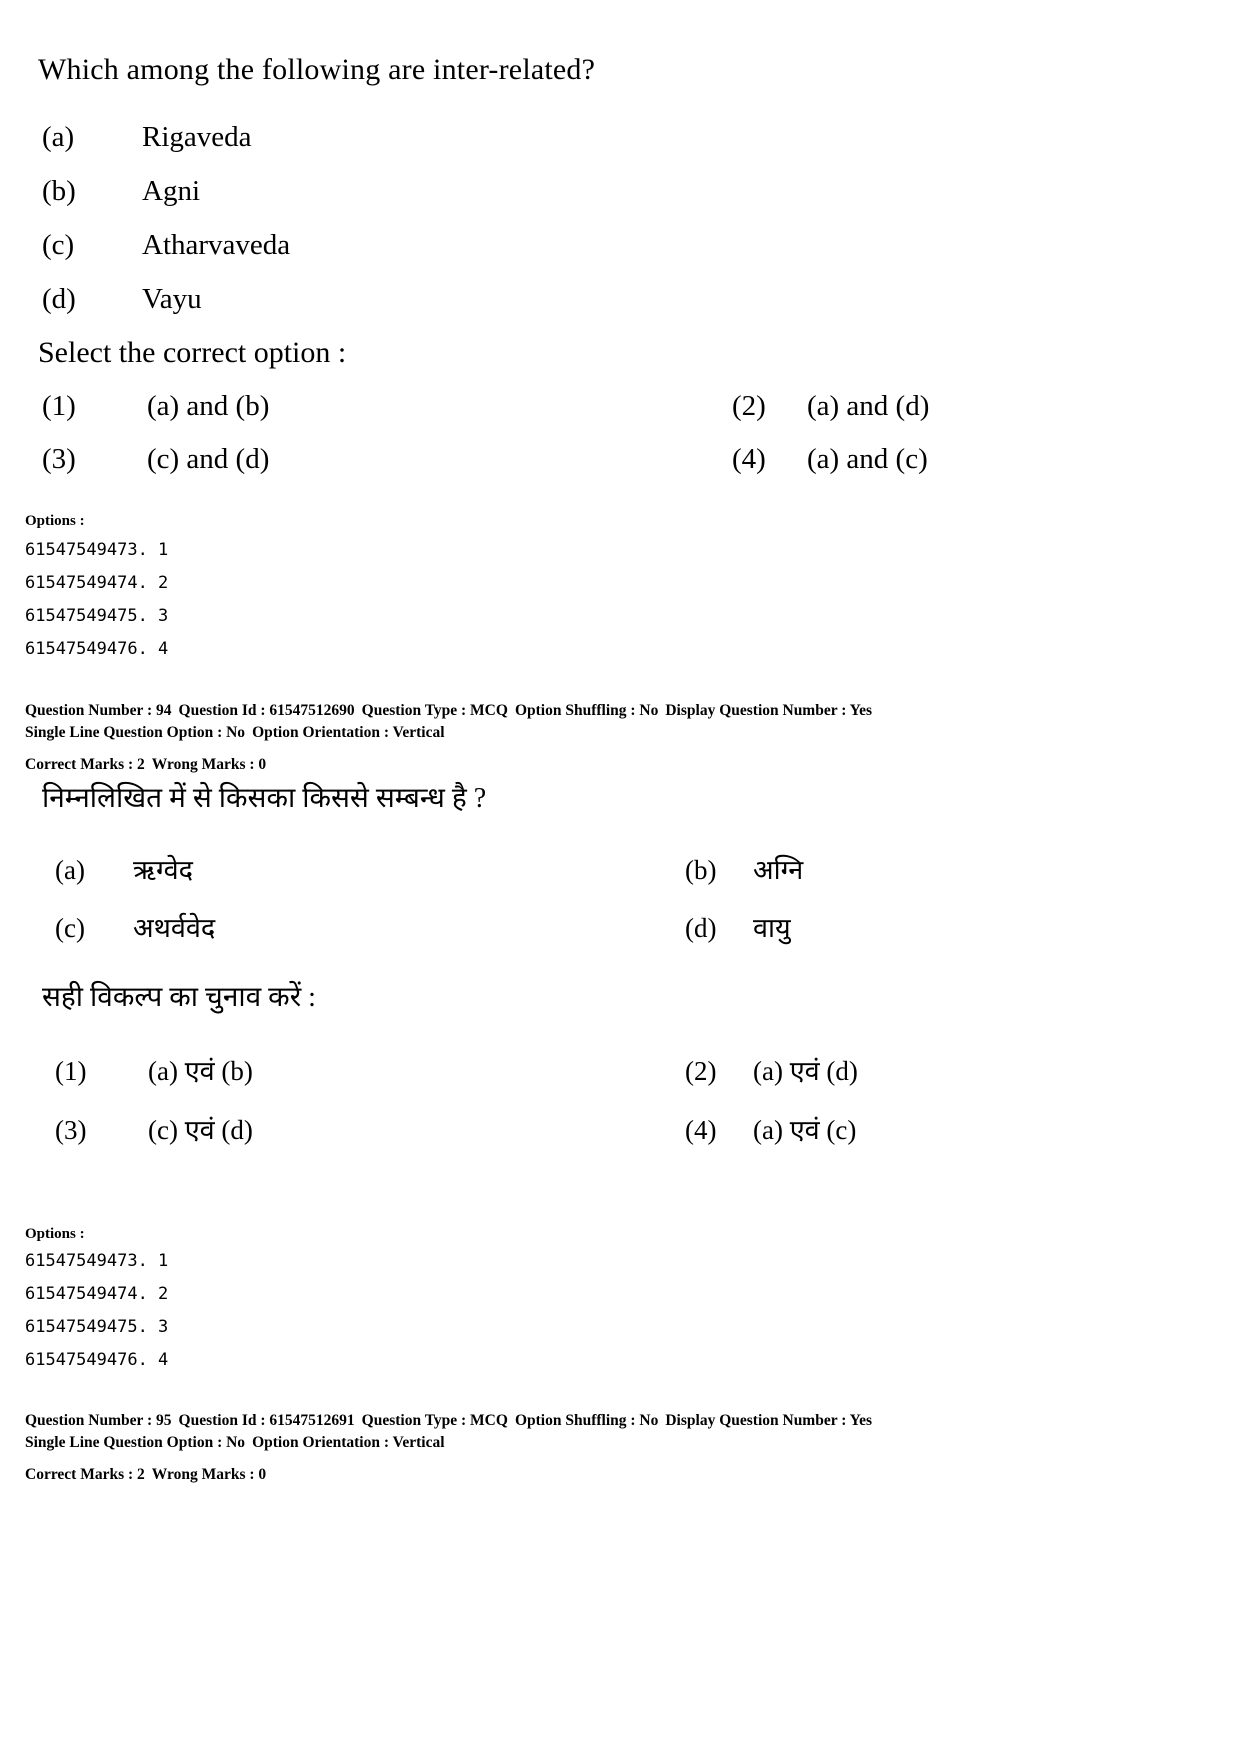  I want to click on option-item-b-label: (b), so click(59, 191).